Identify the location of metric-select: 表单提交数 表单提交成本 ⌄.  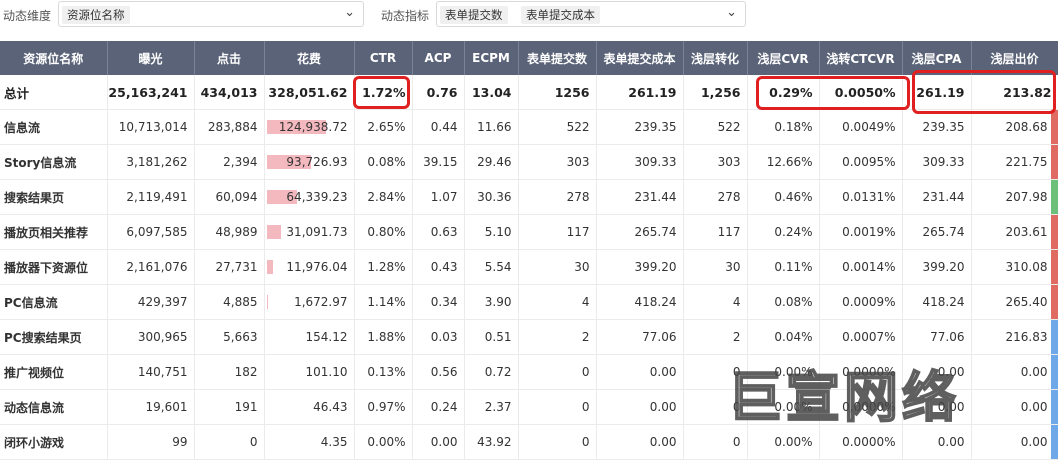
(591, 14).